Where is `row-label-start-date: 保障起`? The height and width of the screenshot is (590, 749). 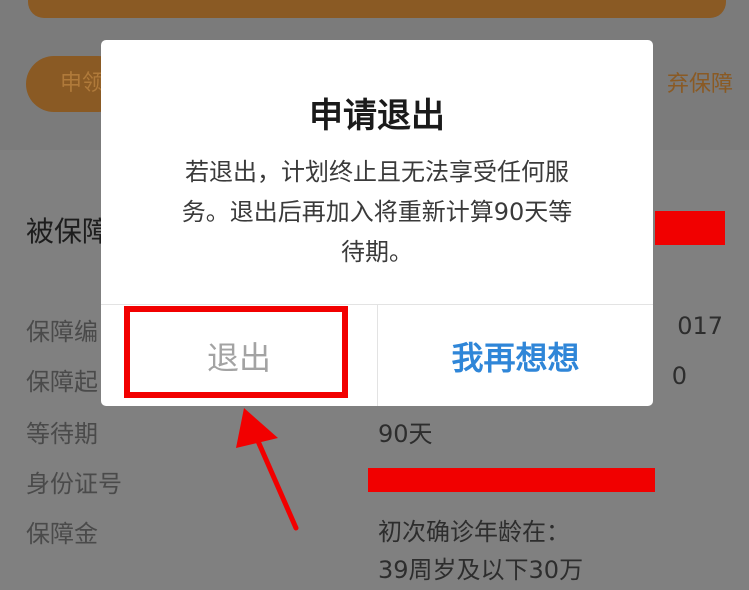
row-label-start-date: 保障起 is located at coordinates (62, 382).